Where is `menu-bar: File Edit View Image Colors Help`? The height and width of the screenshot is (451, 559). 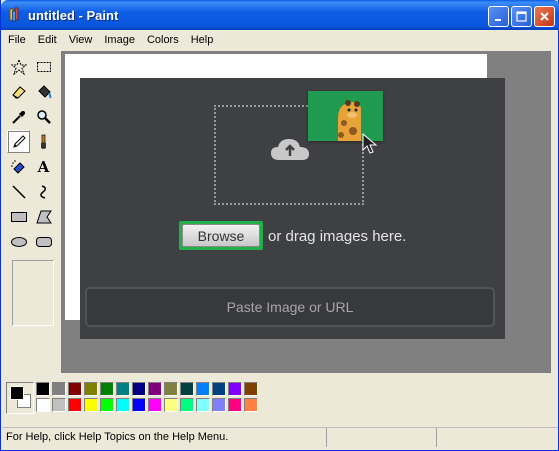 menu-bar: File Edit View Image Colors Help is located at coordinates (280, 39).